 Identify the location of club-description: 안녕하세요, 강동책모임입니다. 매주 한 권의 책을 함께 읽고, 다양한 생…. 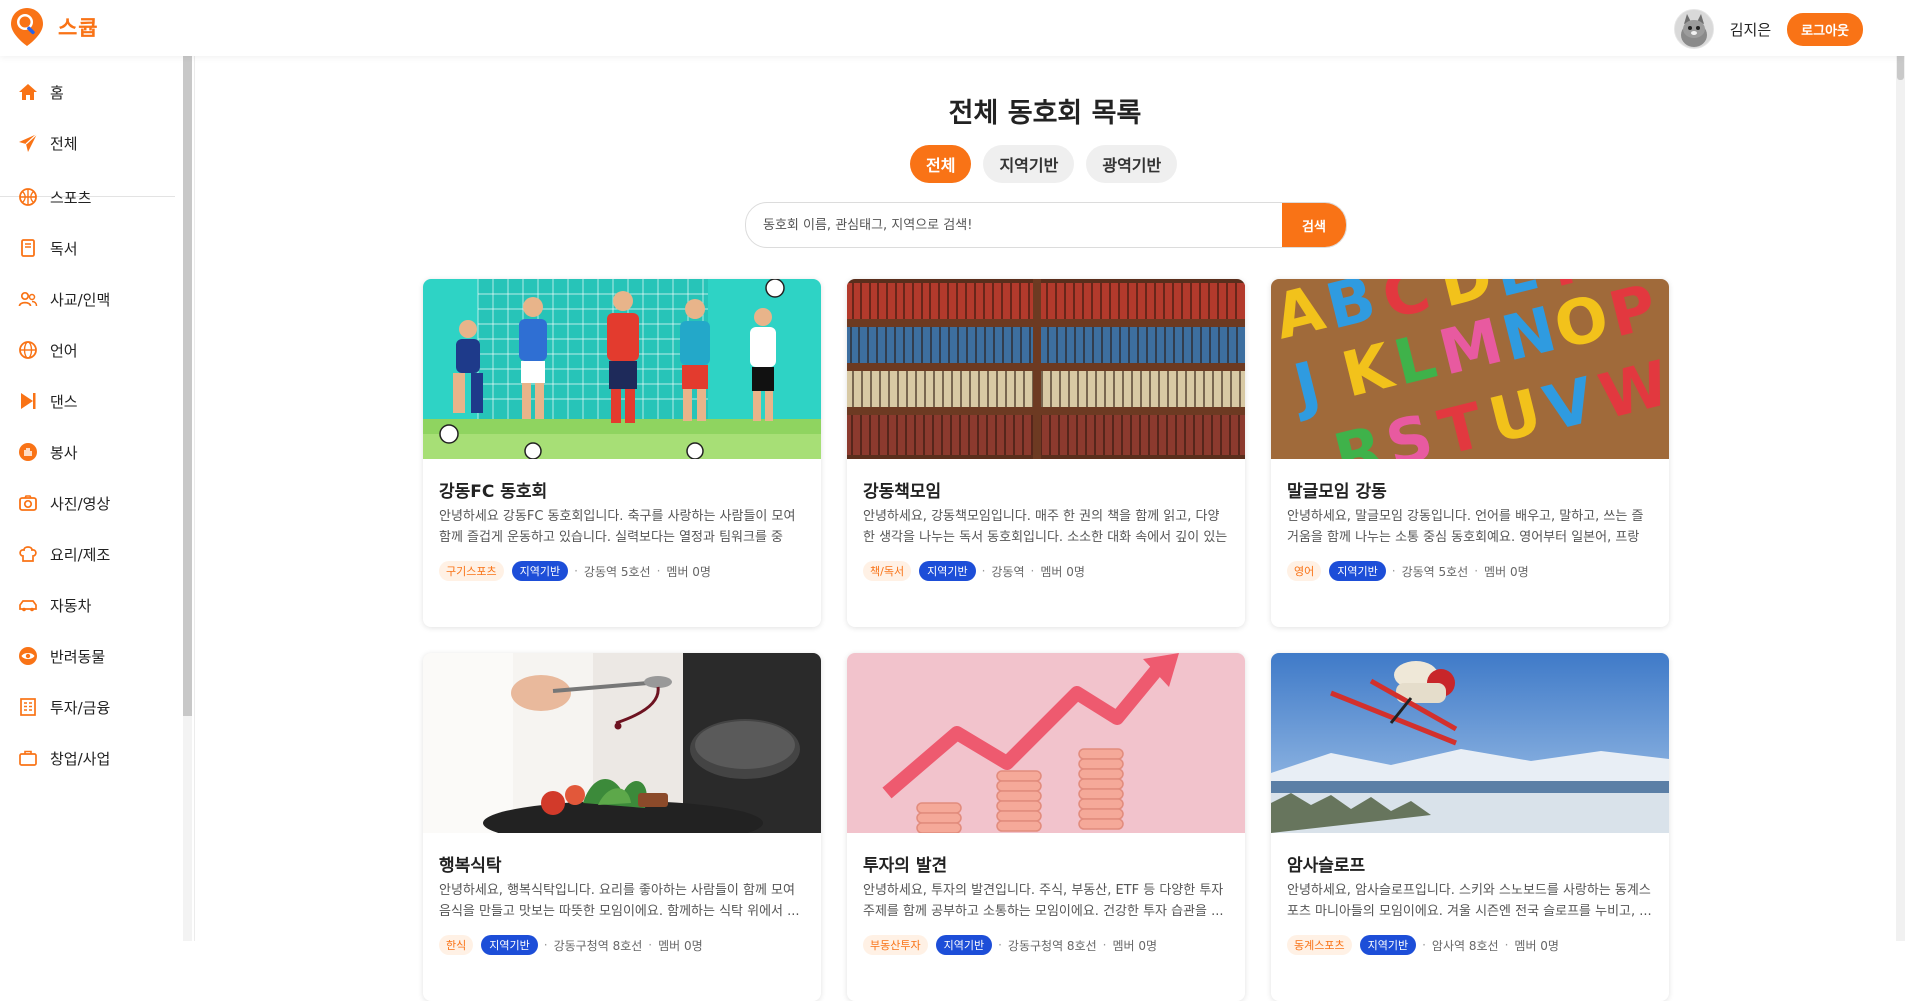
(1045, 527).